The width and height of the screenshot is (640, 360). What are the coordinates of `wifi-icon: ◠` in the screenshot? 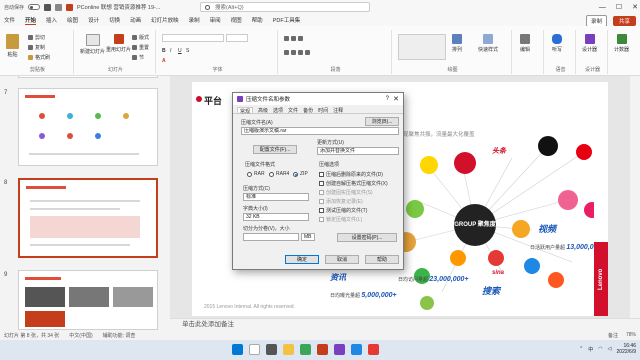 It's located at (600, 349).